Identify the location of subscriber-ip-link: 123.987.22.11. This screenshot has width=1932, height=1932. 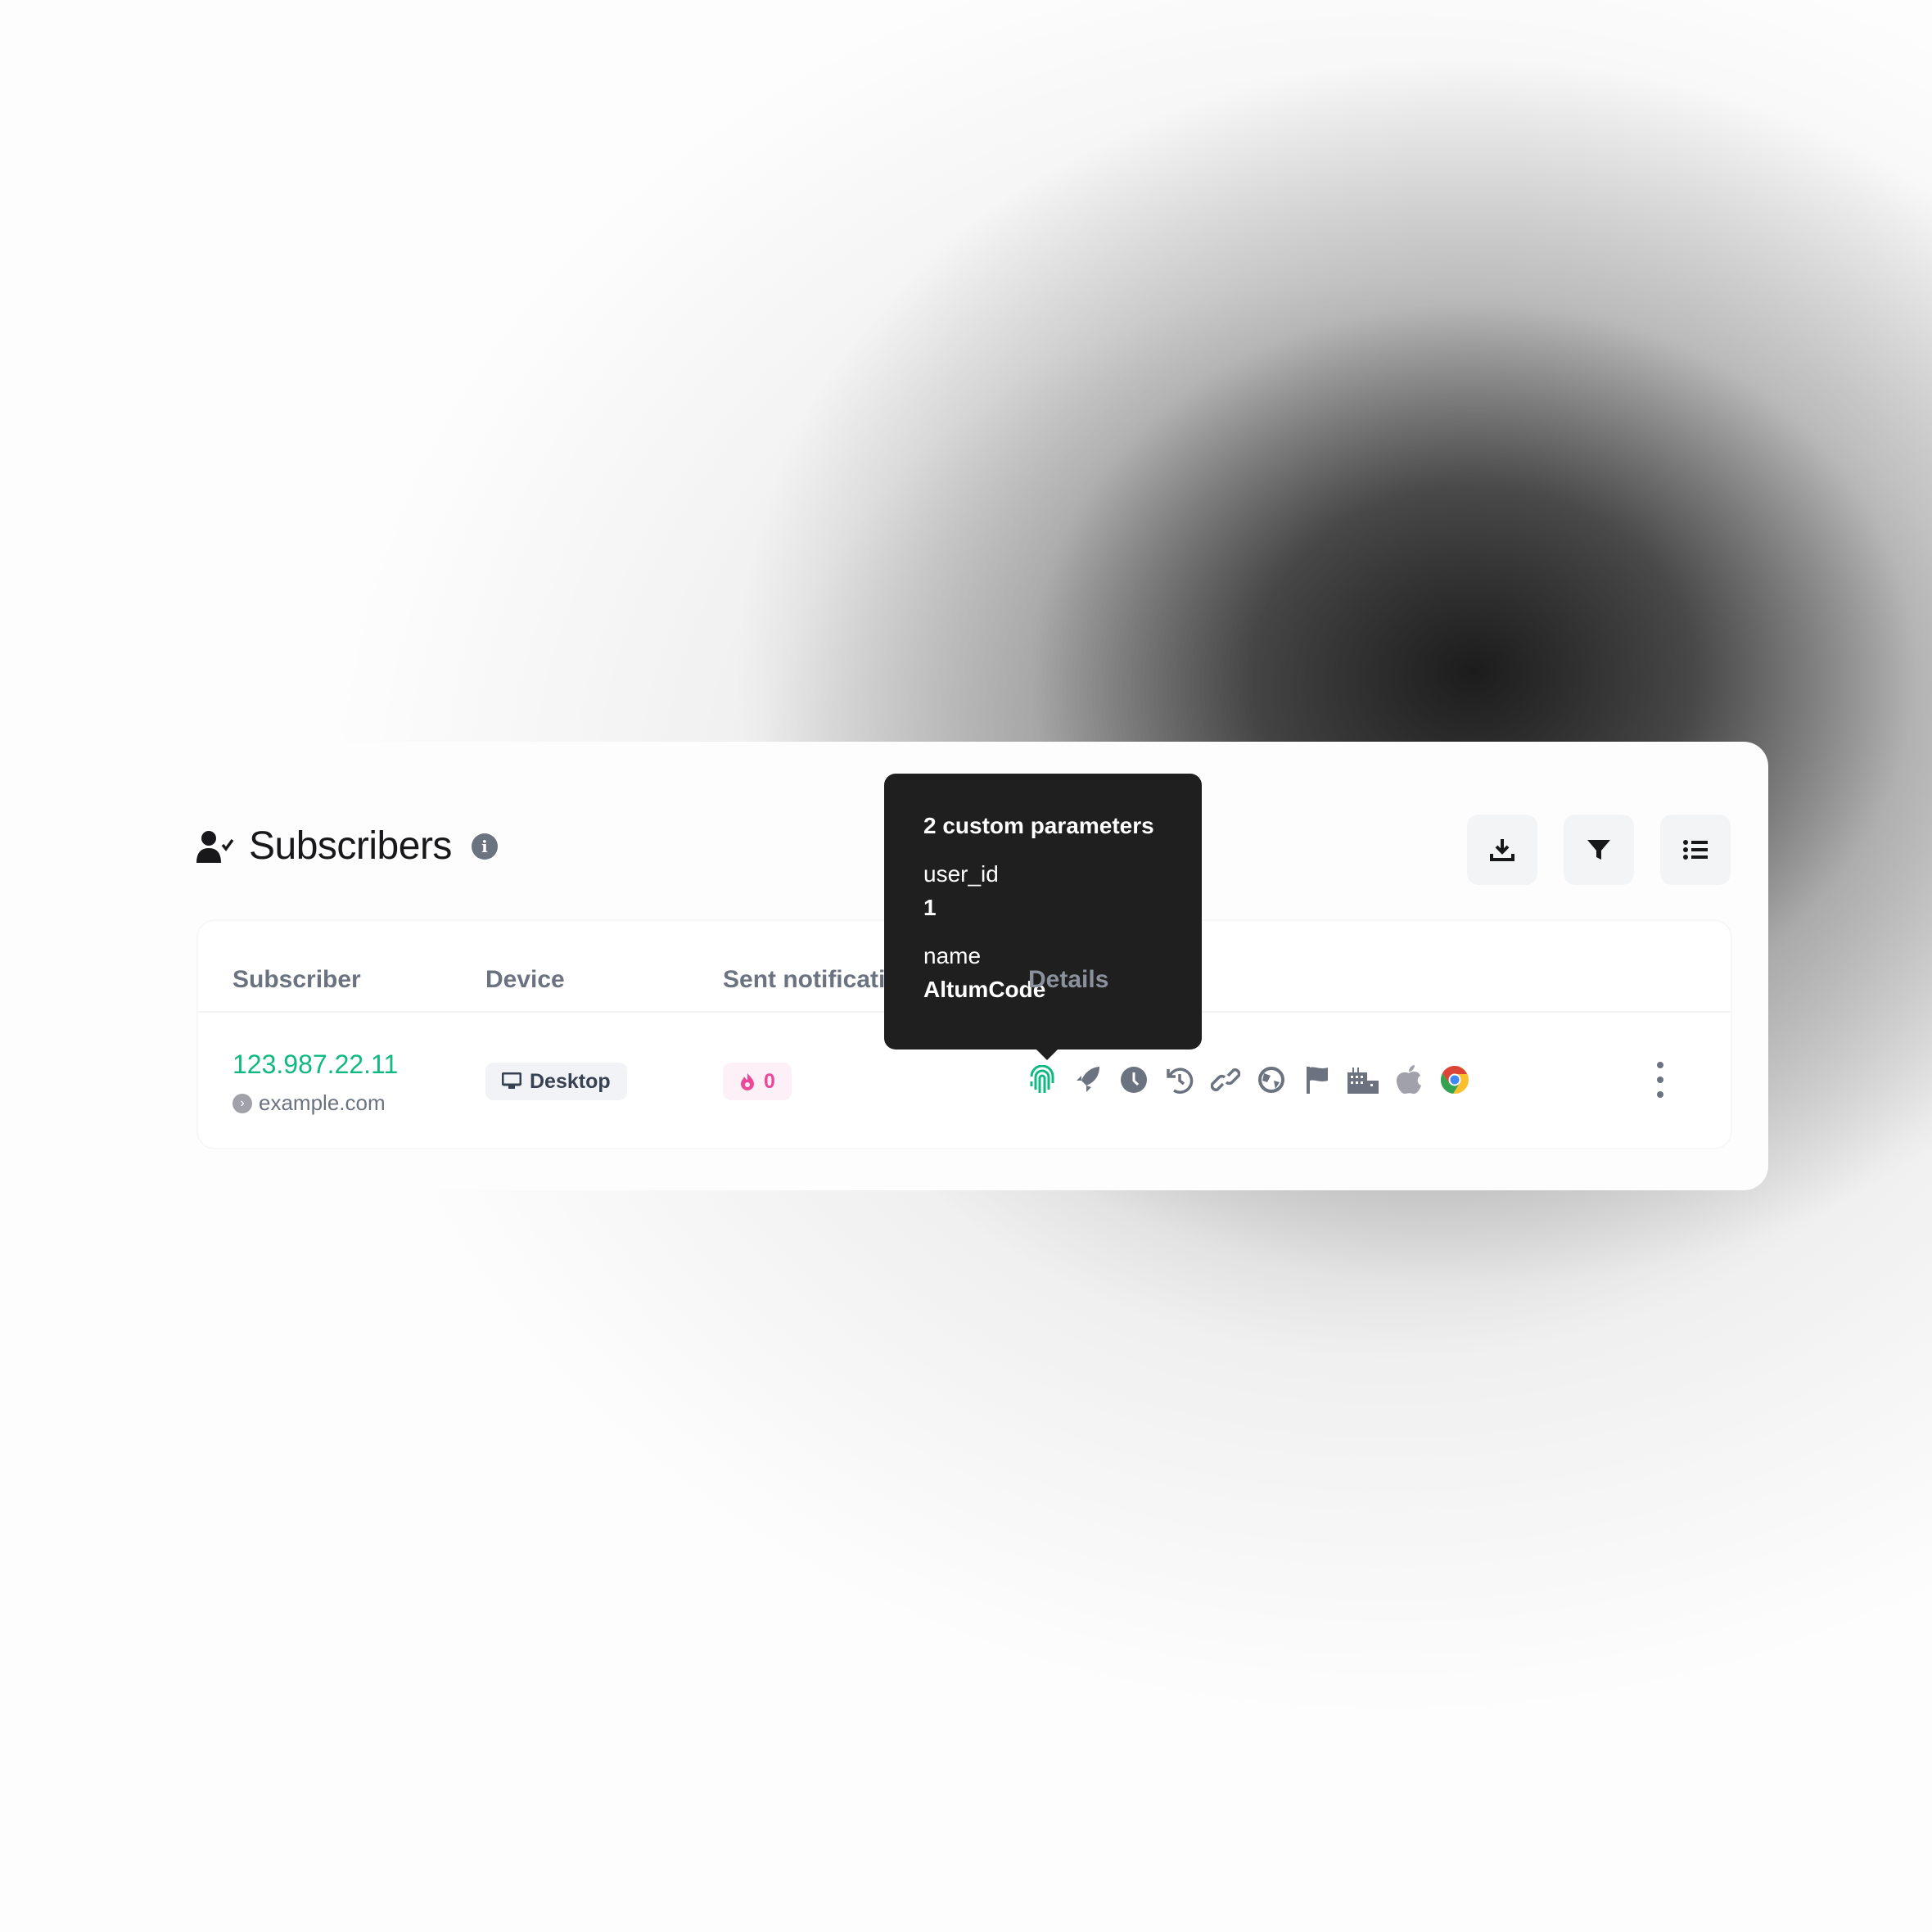
(315, 1065).